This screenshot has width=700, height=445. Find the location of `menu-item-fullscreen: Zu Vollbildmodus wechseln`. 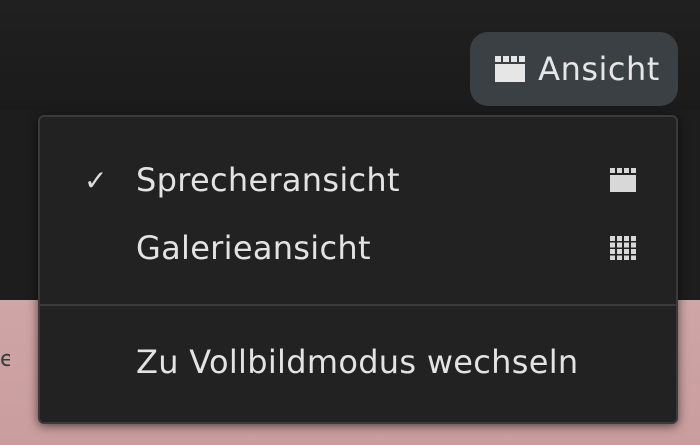

menu-item-fullscreen: Zu Vollbildmodus wechseln is located at coordinates (358, 362).